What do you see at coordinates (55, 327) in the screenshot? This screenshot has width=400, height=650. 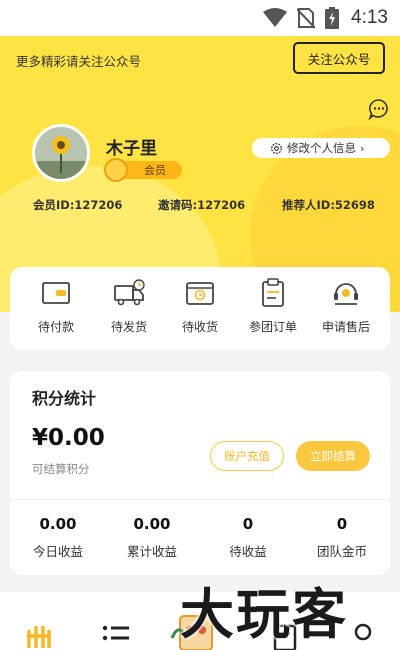 I see `order-label: 待付款` at bounding box center [55, 327].